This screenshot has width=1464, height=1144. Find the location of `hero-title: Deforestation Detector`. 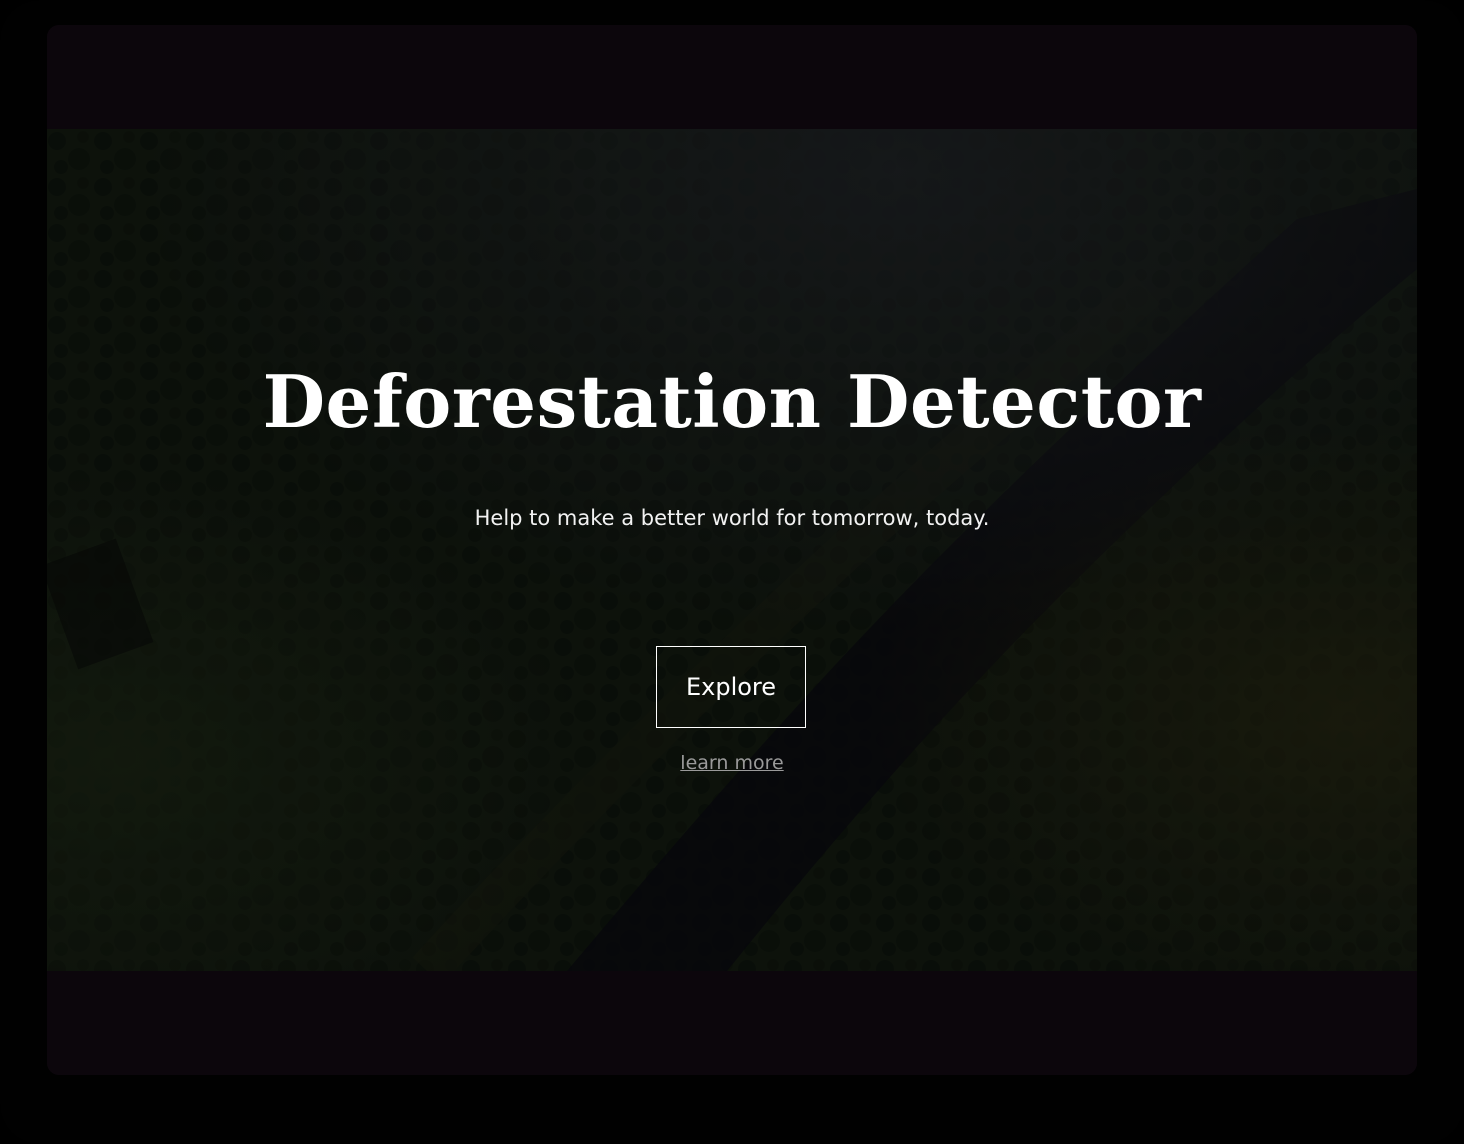

hero-title: Deforestation Detector is located at coordinates (732, 401).